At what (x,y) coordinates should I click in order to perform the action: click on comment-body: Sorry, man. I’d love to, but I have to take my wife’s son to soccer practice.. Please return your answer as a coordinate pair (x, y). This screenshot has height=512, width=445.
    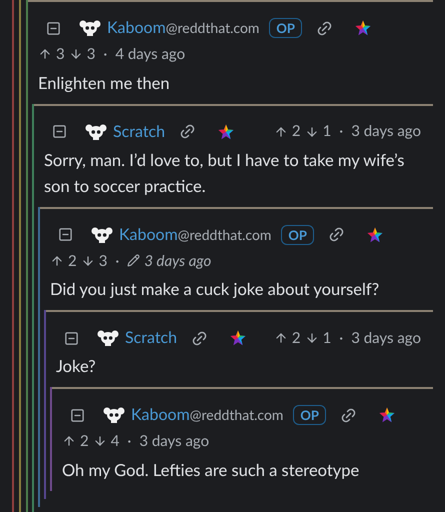
    Looking at the image, I should click on (224, 173).